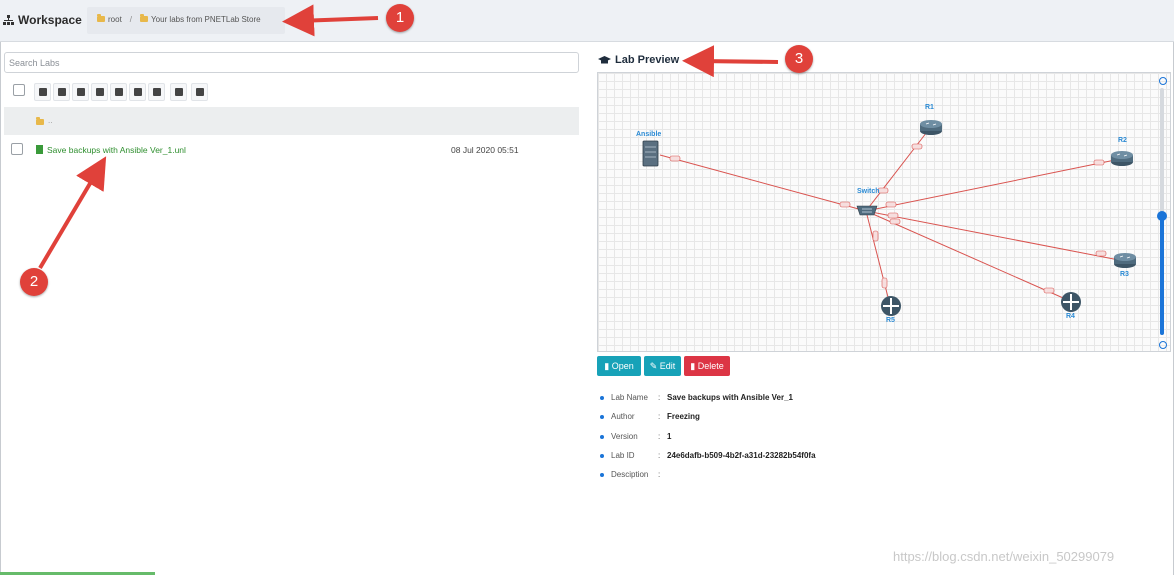 The width and height of the screenshot is (1174, 575). What do you see at coordinates (291, 62) in the screenshot?
I see `search-labs-input` at bounding box center [291, 62].